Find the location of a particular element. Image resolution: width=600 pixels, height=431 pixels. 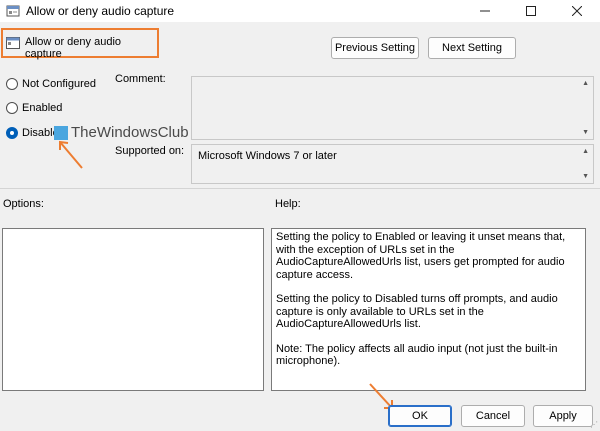

close-button is located at coordinates (577, 11).